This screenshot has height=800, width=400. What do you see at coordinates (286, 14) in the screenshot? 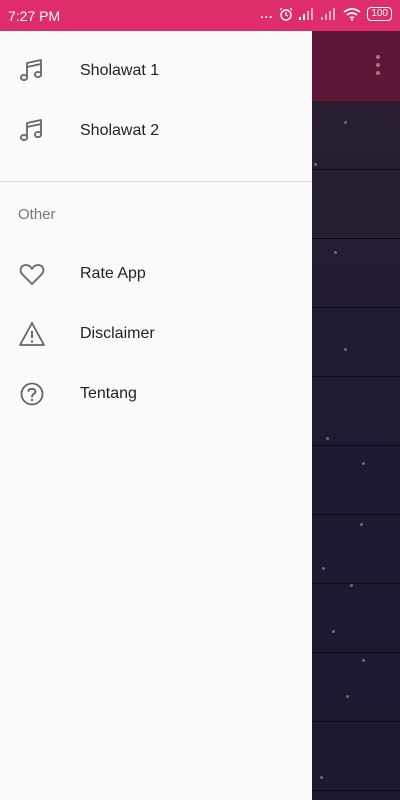
I see `alarm-icon` at bounding box center [286, 14].